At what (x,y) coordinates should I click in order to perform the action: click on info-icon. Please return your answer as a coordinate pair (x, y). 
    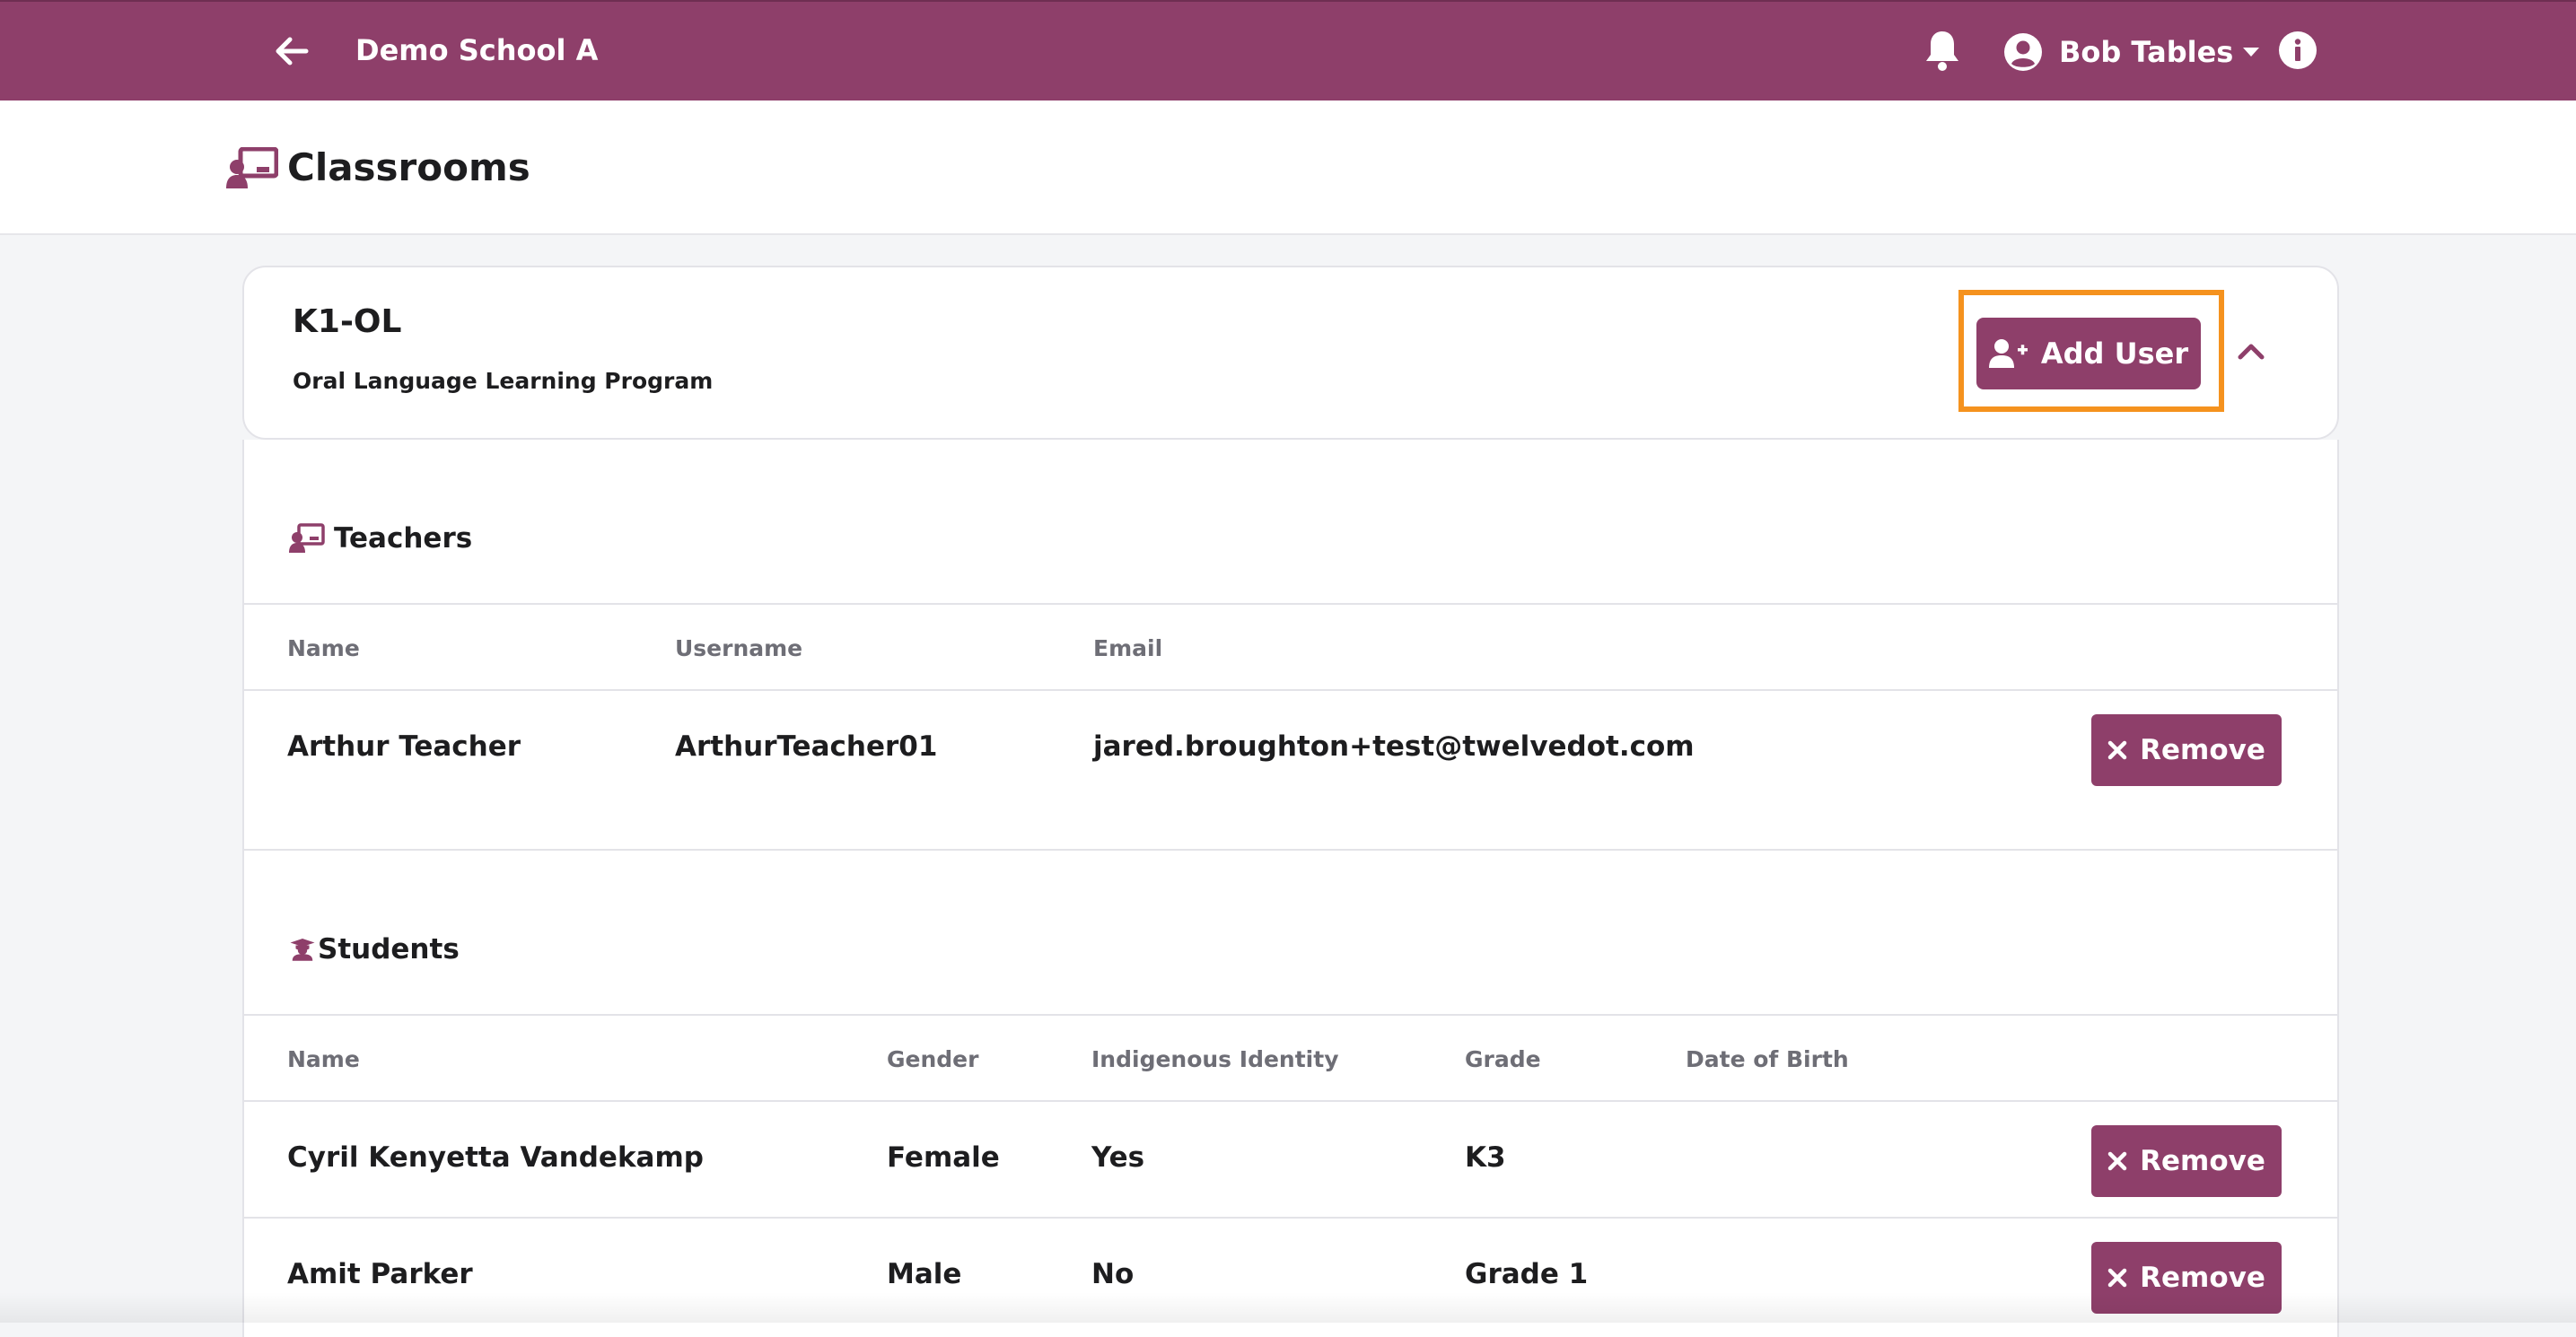
    Looking at the image, I should click on (2298, 50).